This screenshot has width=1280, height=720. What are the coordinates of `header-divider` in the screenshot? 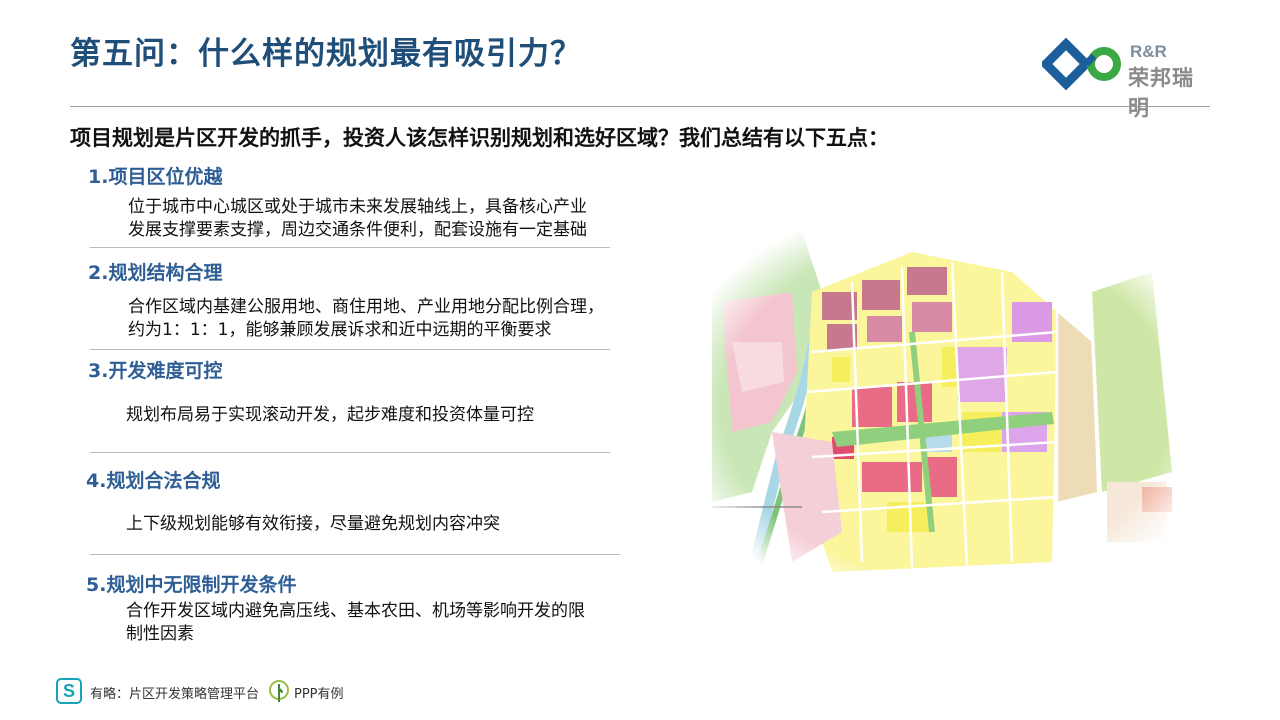 It's located at (640, 106).